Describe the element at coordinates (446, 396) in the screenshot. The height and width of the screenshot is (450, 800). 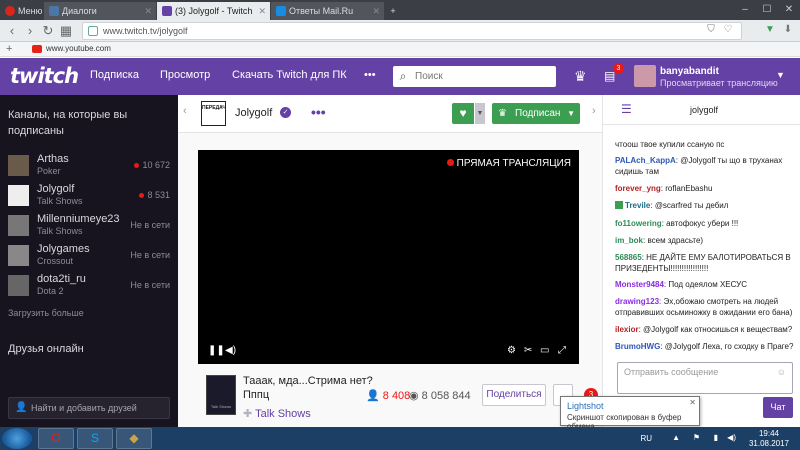
I see `view-value: 8 058 844` at that location.